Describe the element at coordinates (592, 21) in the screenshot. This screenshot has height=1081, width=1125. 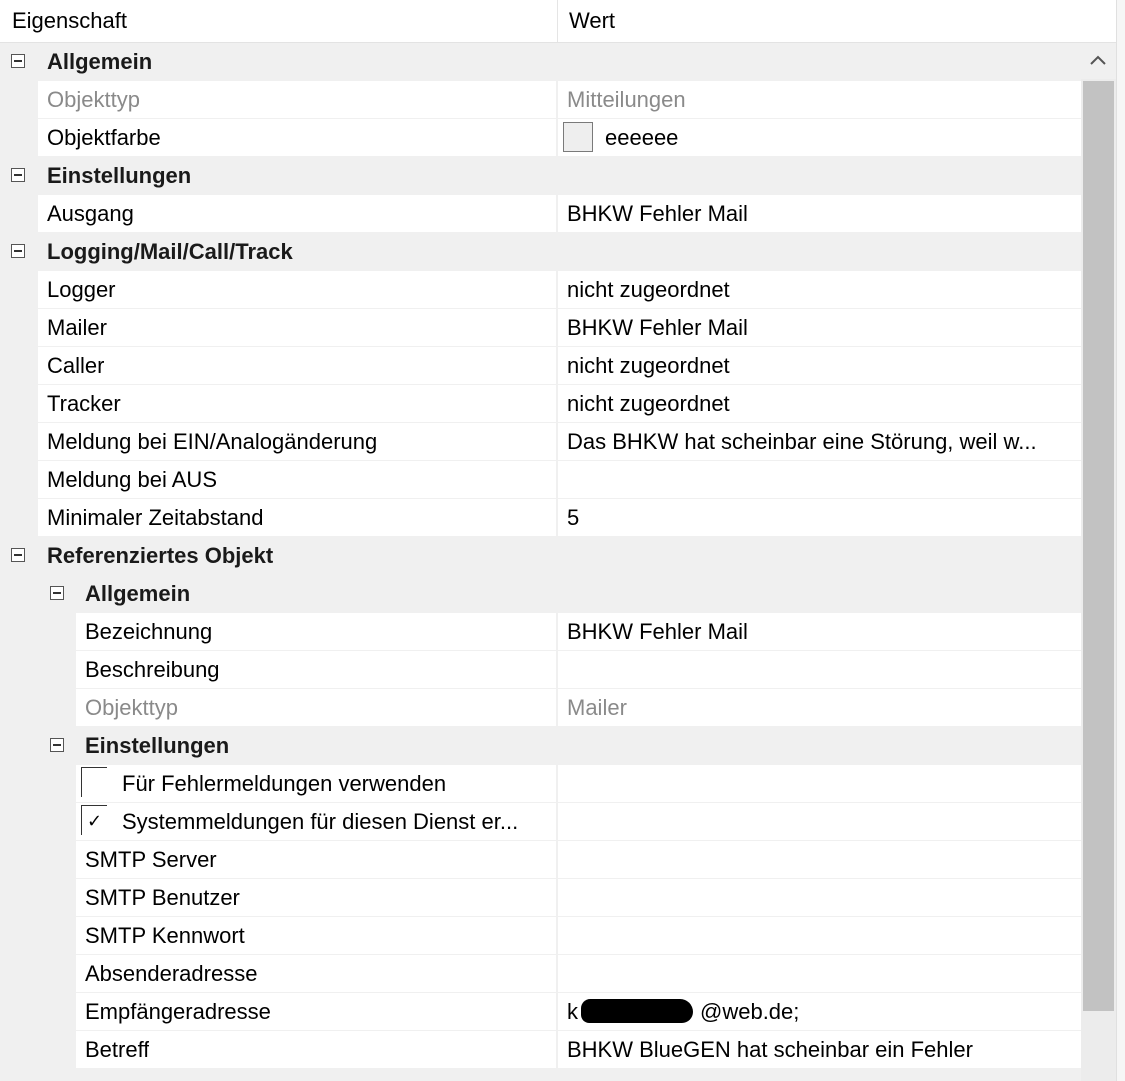
I see `header-value-column: Wert` at that location.